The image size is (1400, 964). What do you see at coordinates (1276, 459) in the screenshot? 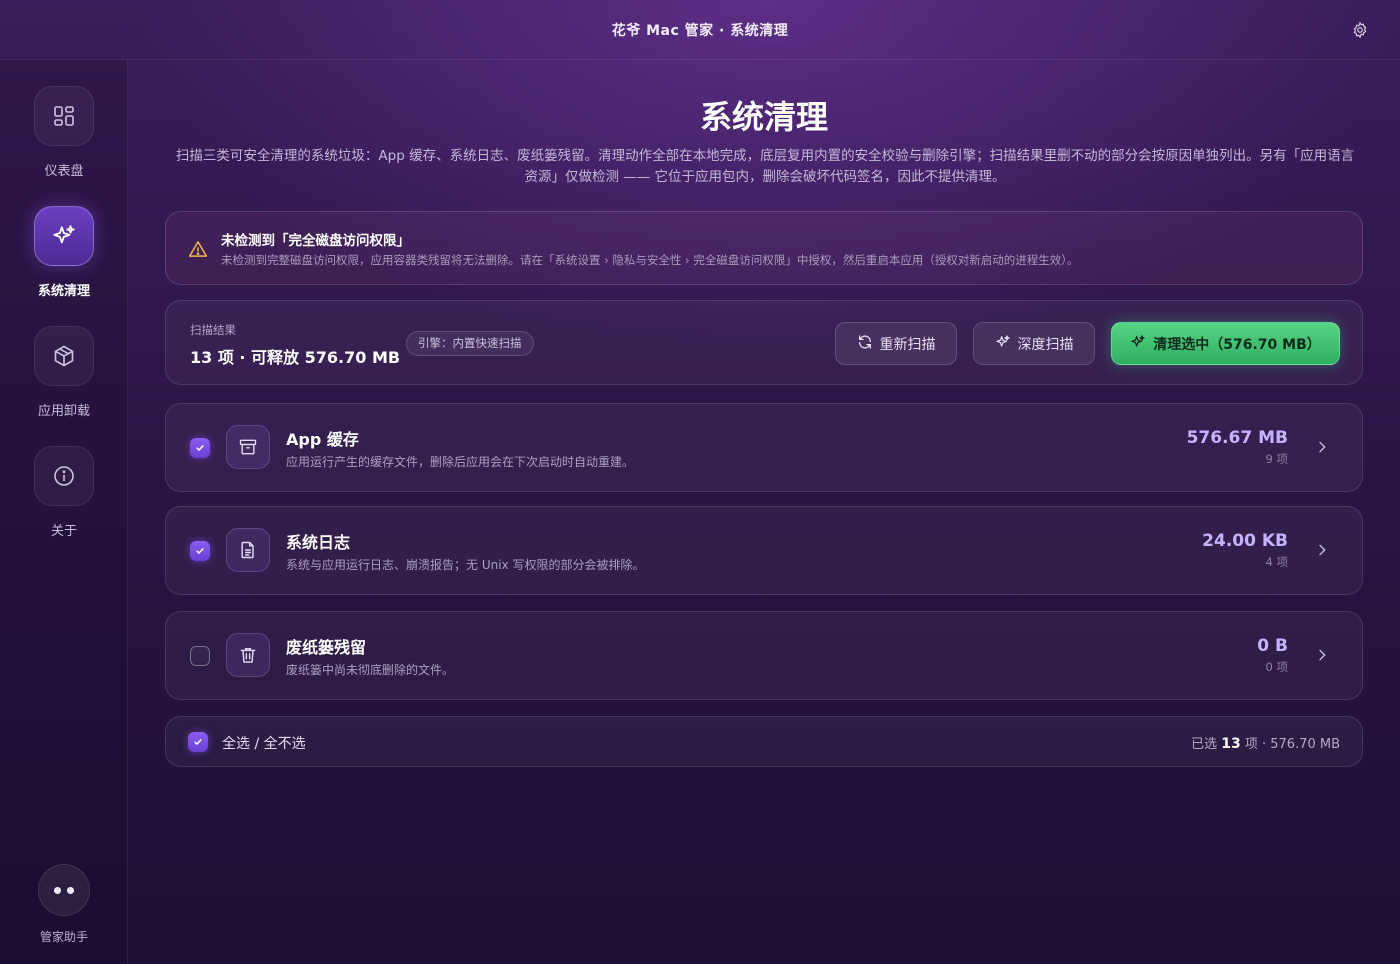
I see `category-count: 9 项` at bounding box center [1276, 459].